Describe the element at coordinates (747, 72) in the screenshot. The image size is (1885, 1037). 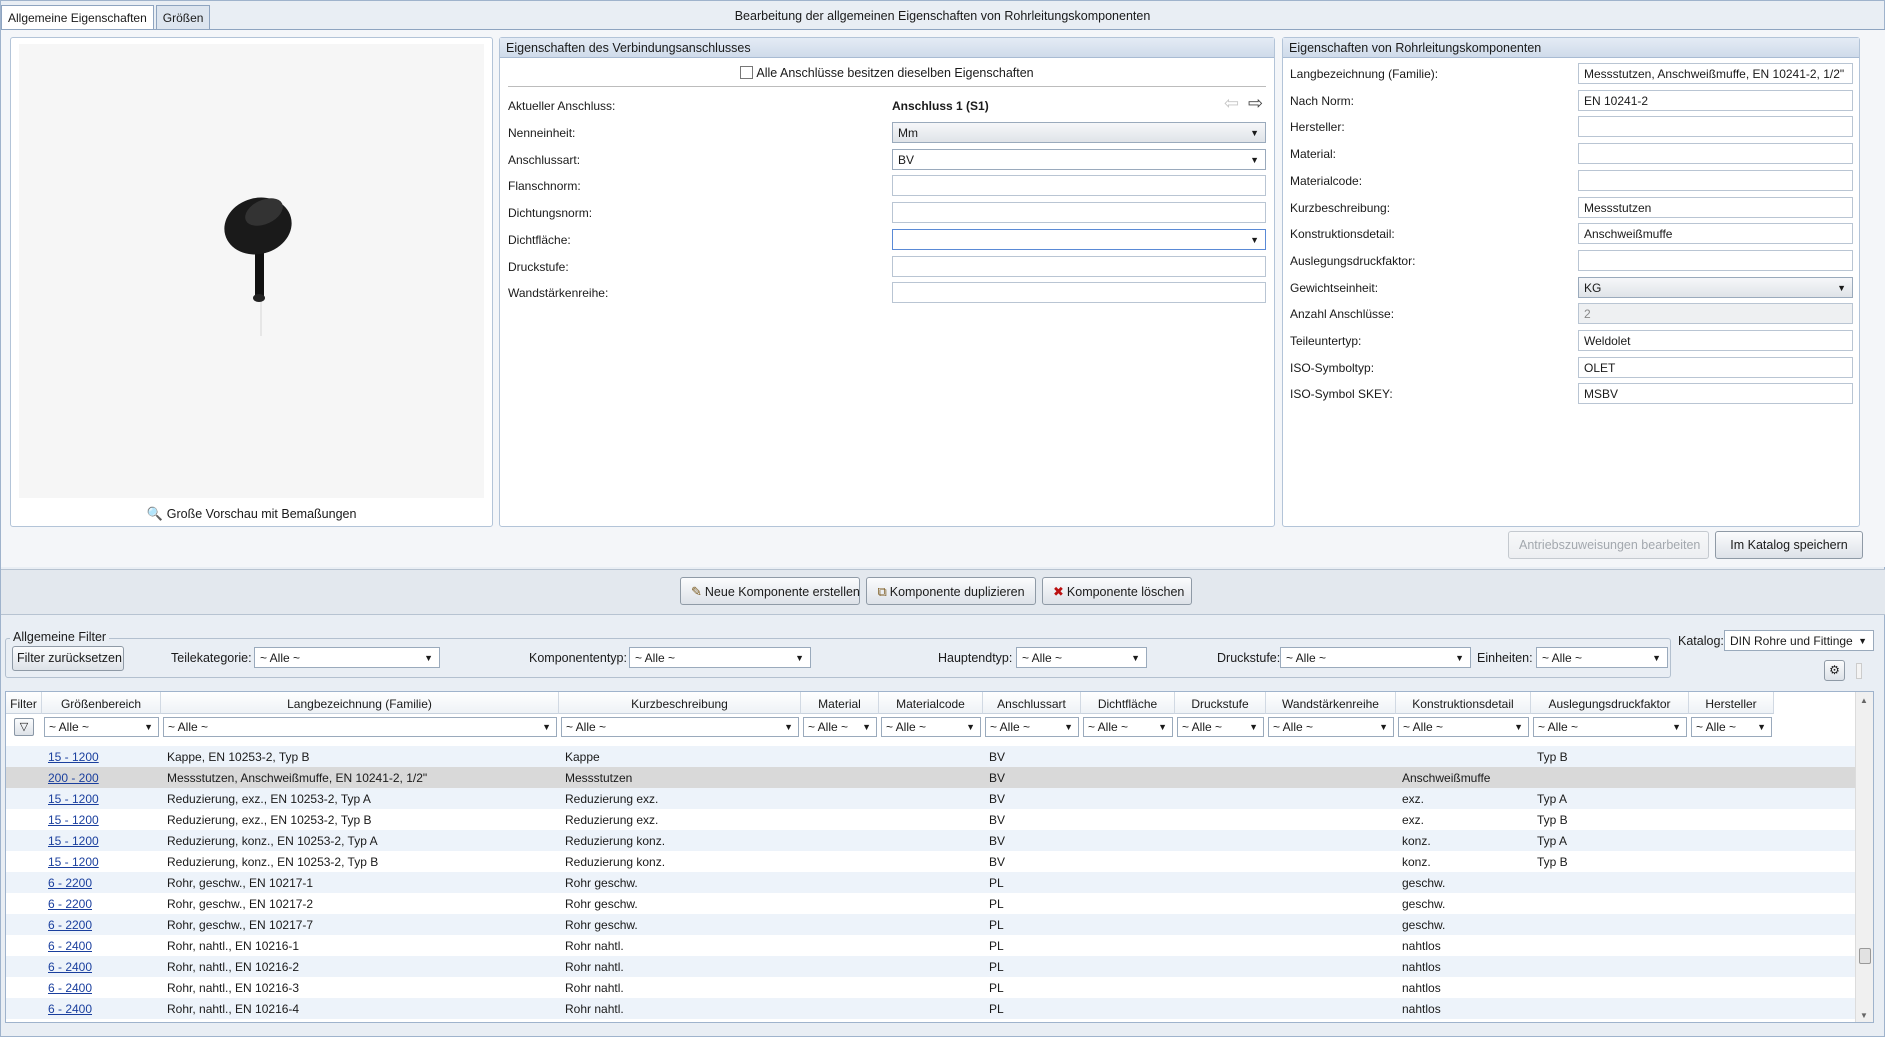
I see `same-properties-checkbox` at that location.